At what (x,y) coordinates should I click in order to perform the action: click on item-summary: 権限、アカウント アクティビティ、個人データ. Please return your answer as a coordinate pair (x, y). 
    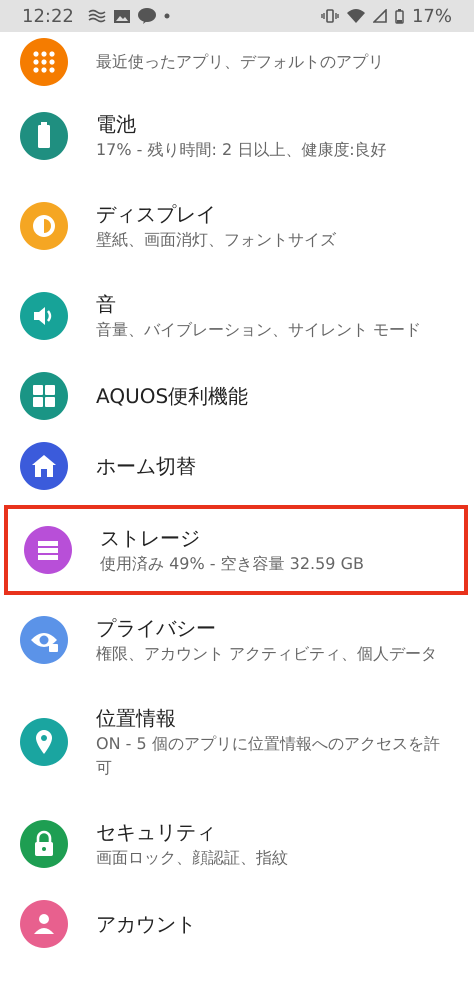
    Looking at the image, I should click on (267, 654).